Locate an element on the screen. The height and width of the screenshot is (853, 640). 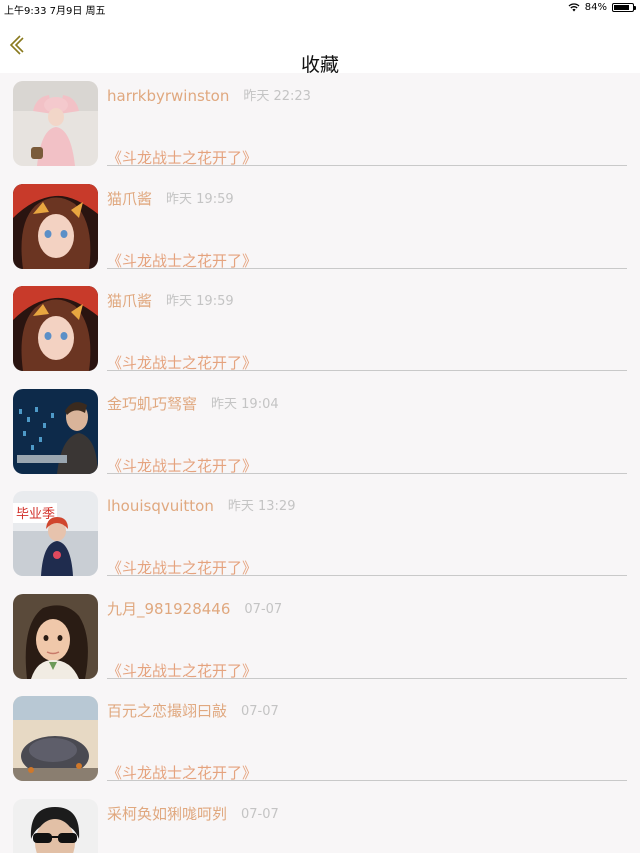
username: 百元之恋撮翊曰敲 07-07 is located at coordinates (193, 710).